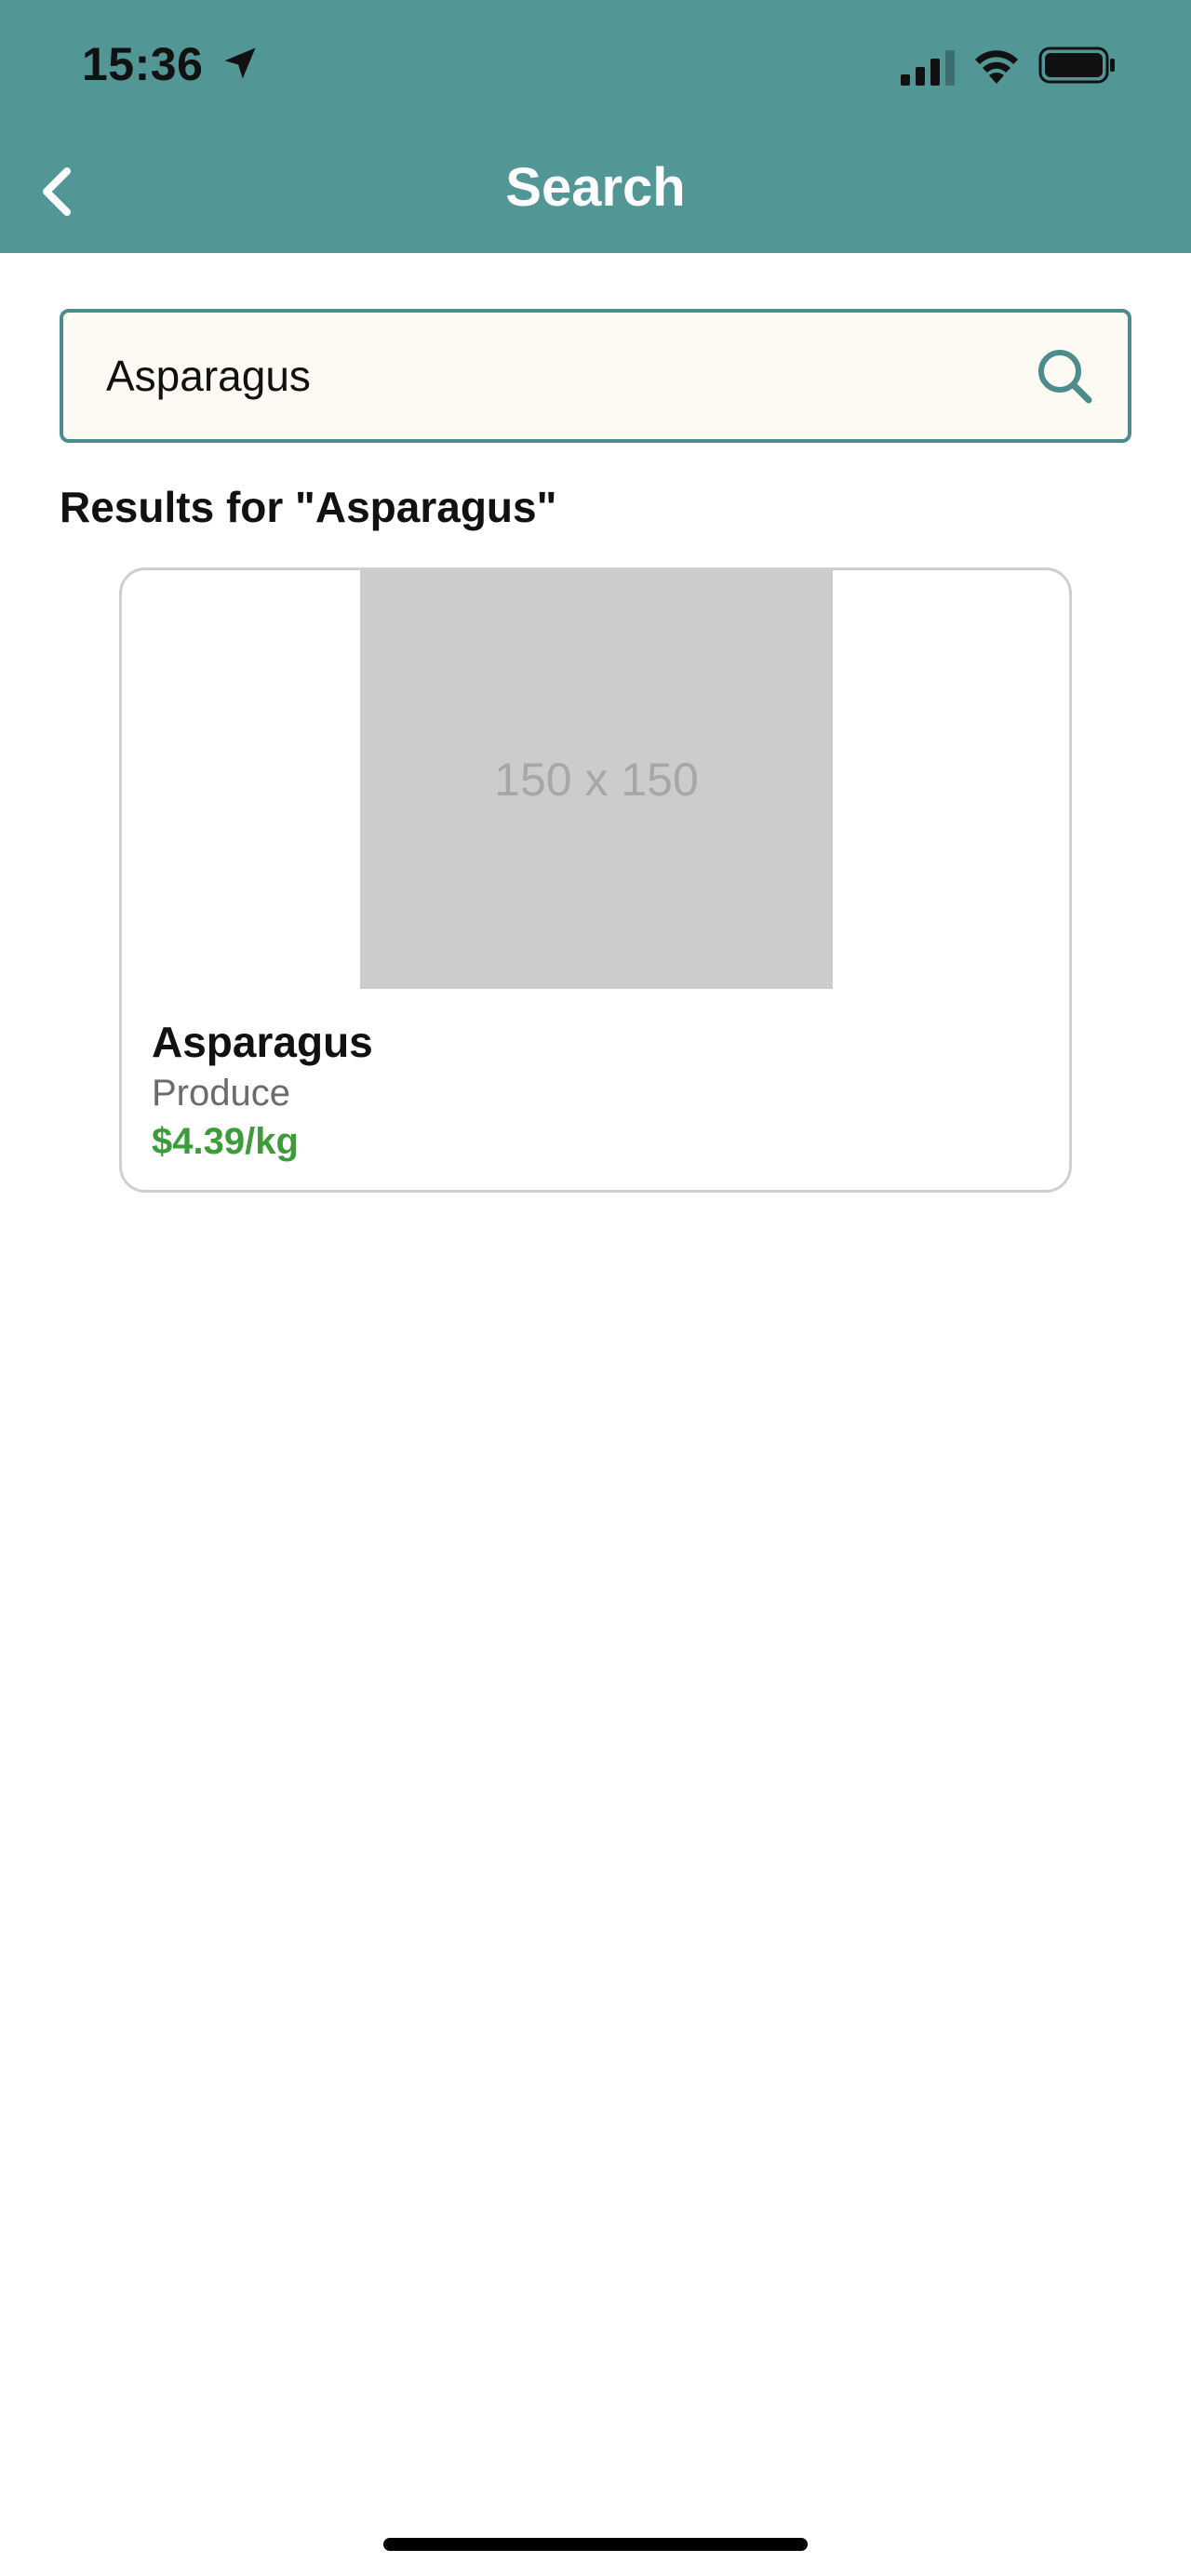  Describe the element at coordinates (596, 779) in the screenshot. I see `product-image-placeholder: 150 x 150` at that location.